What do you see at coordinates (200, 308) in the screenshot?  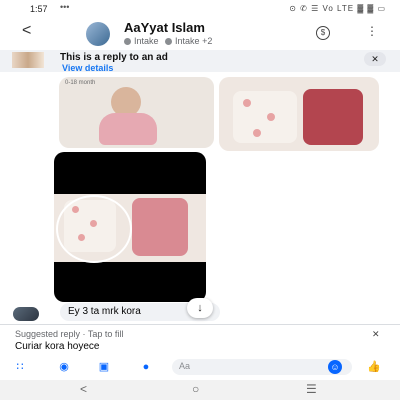 I see `scroll-down-icon: ↓` at bounding box center [200, 308].